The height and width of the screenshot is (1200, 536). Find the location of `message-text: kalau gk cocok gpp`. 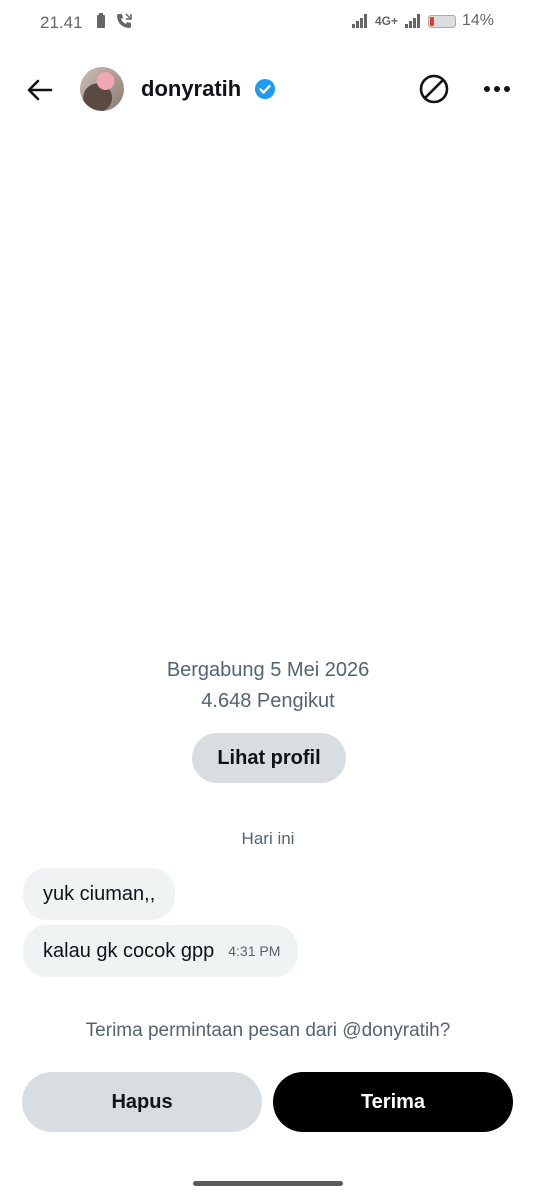

message-text: kalau gk cocok gpp is located at coordinates (129, 951).